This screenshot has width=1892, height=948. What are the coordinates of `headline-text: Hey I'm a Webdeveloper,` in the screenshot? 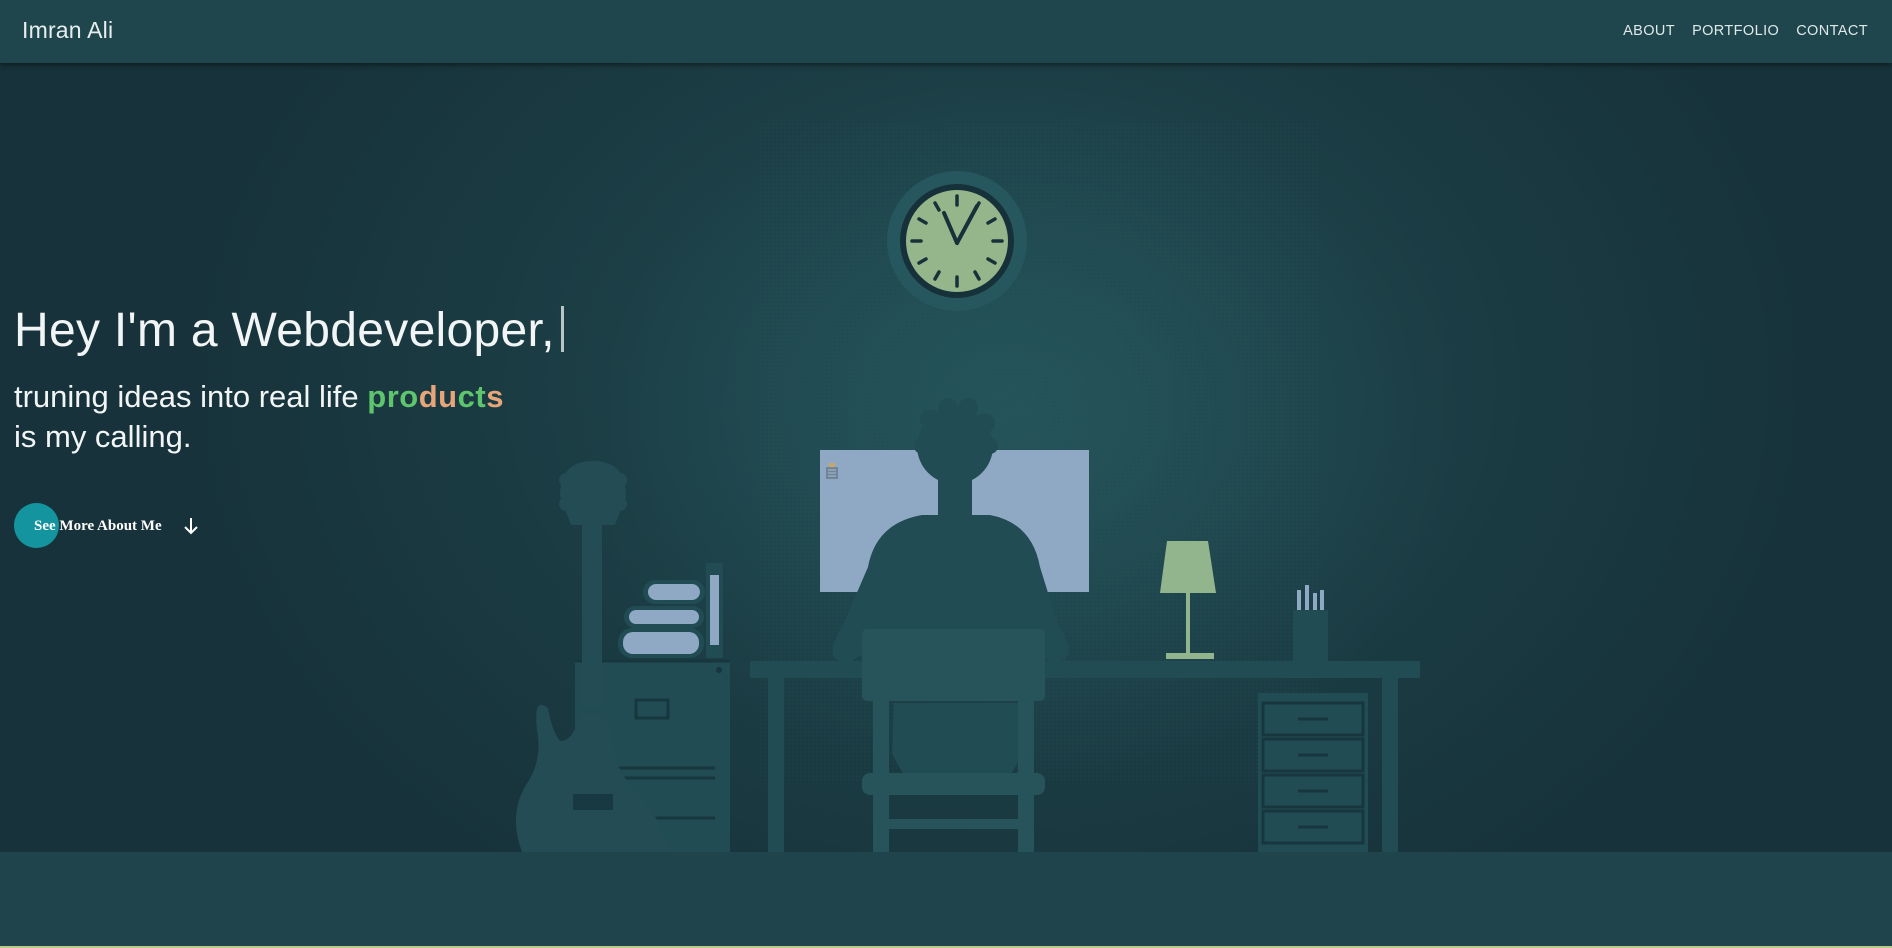 It's located at (284, 330).